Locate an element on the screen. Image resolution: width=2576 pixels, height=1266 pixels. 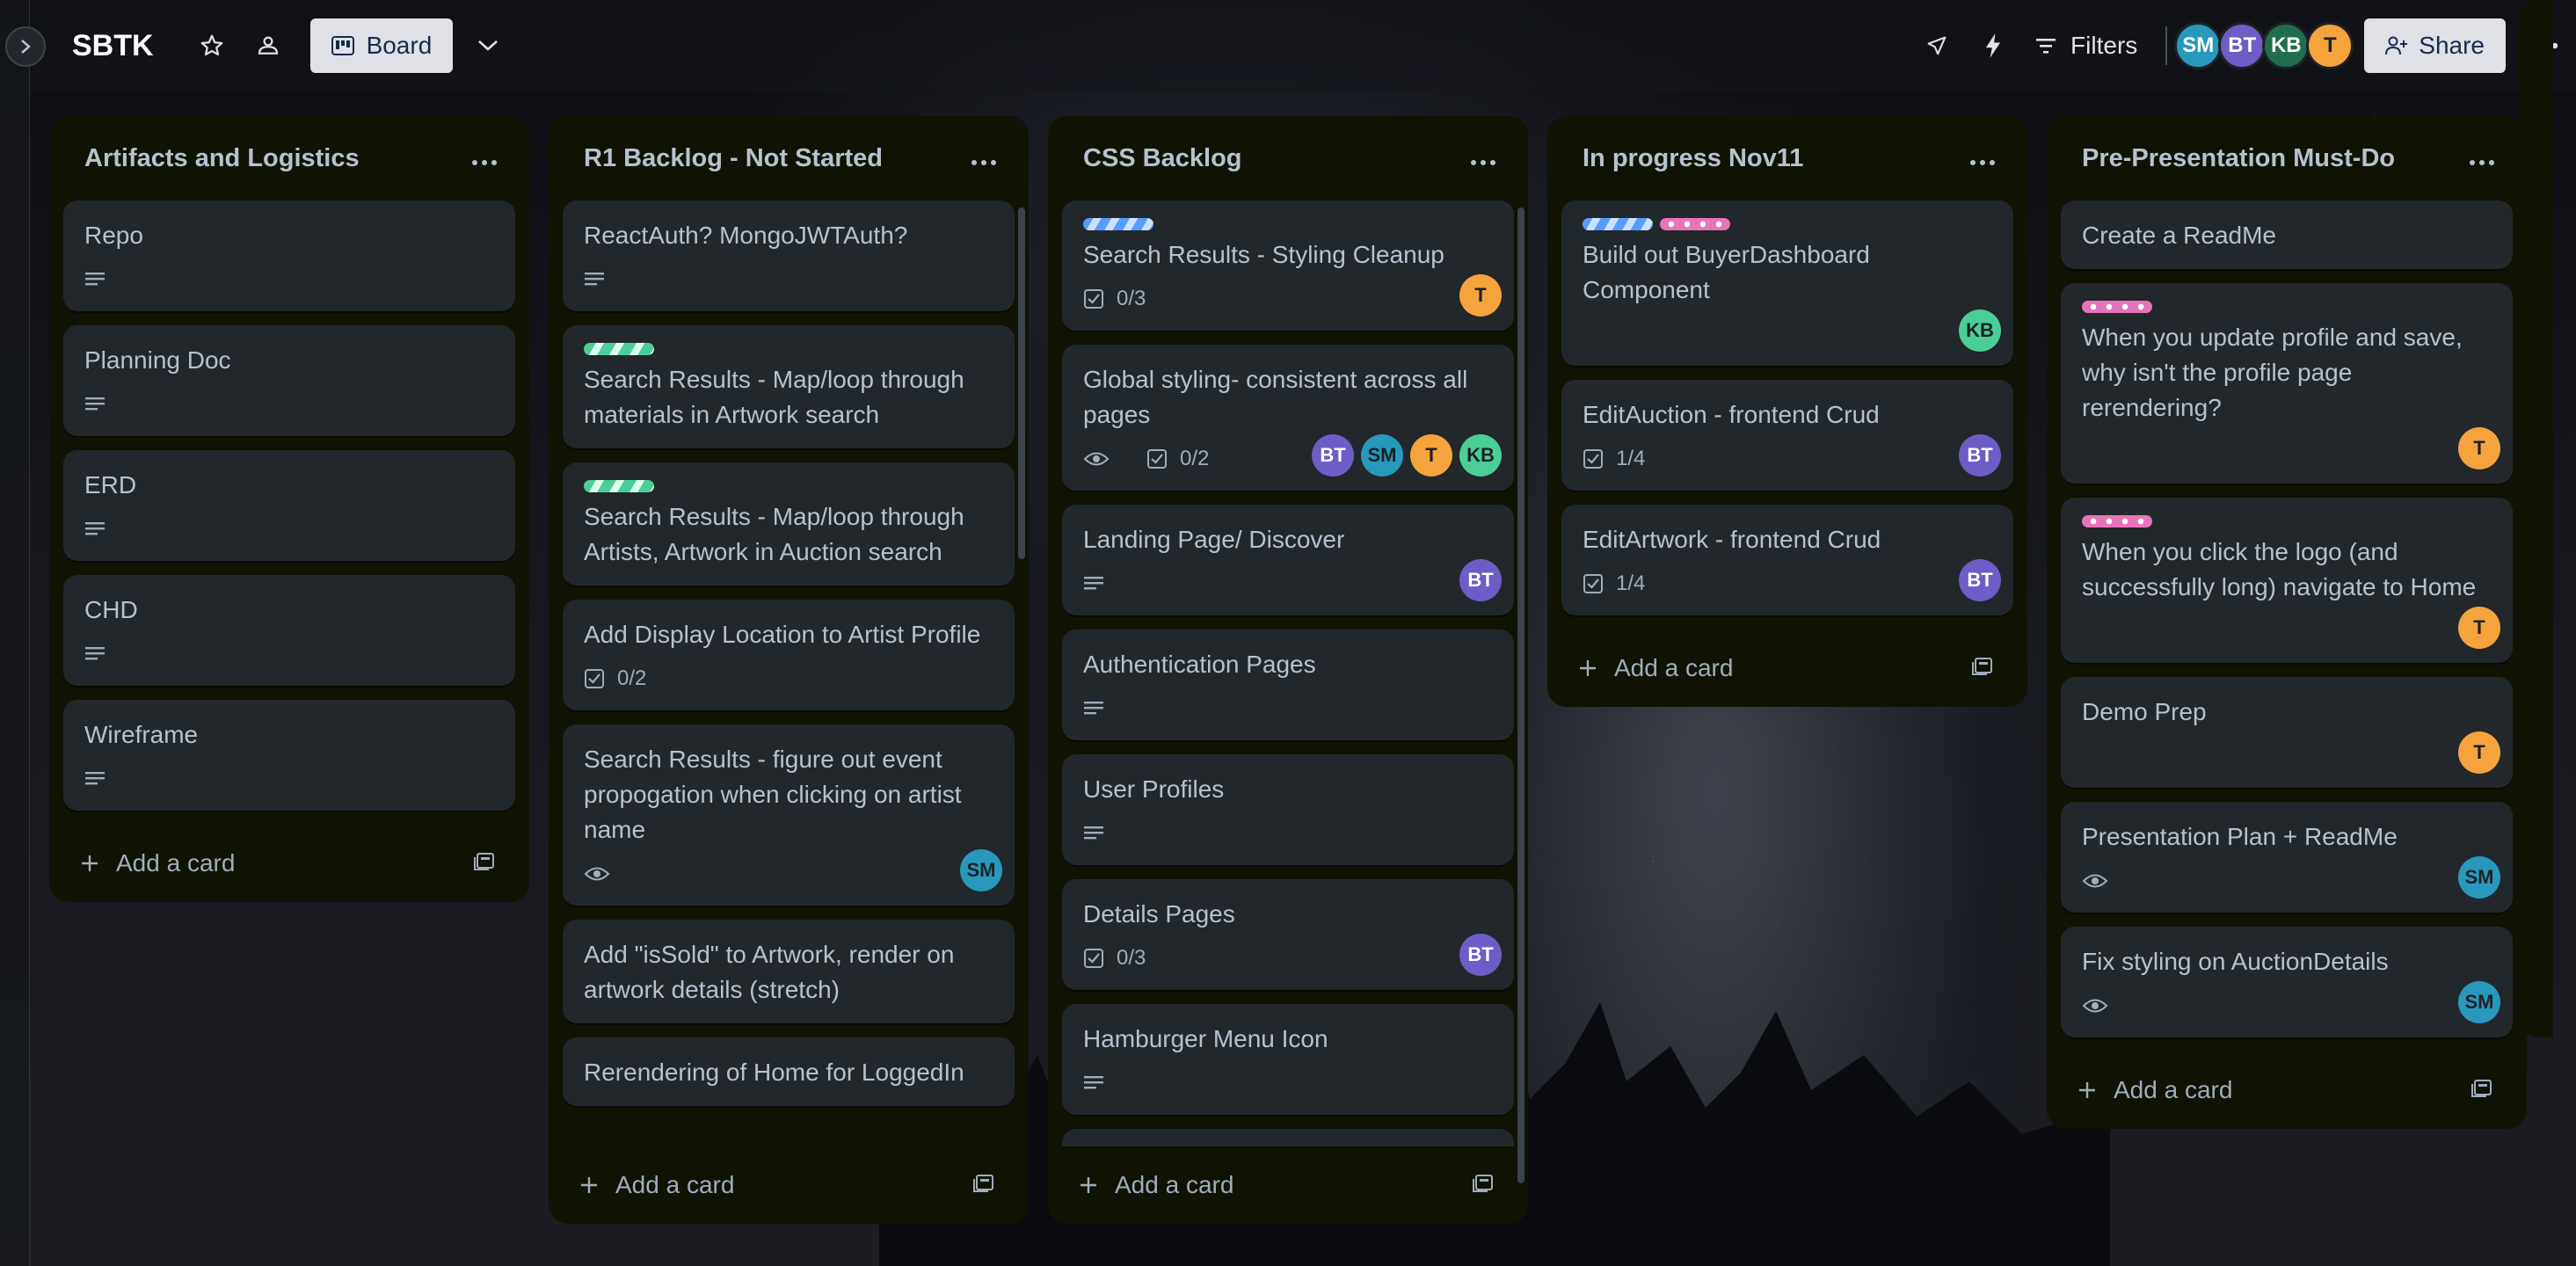
card: Fix styling on AuctionDetails SM is located at coordinates (2287, 982).